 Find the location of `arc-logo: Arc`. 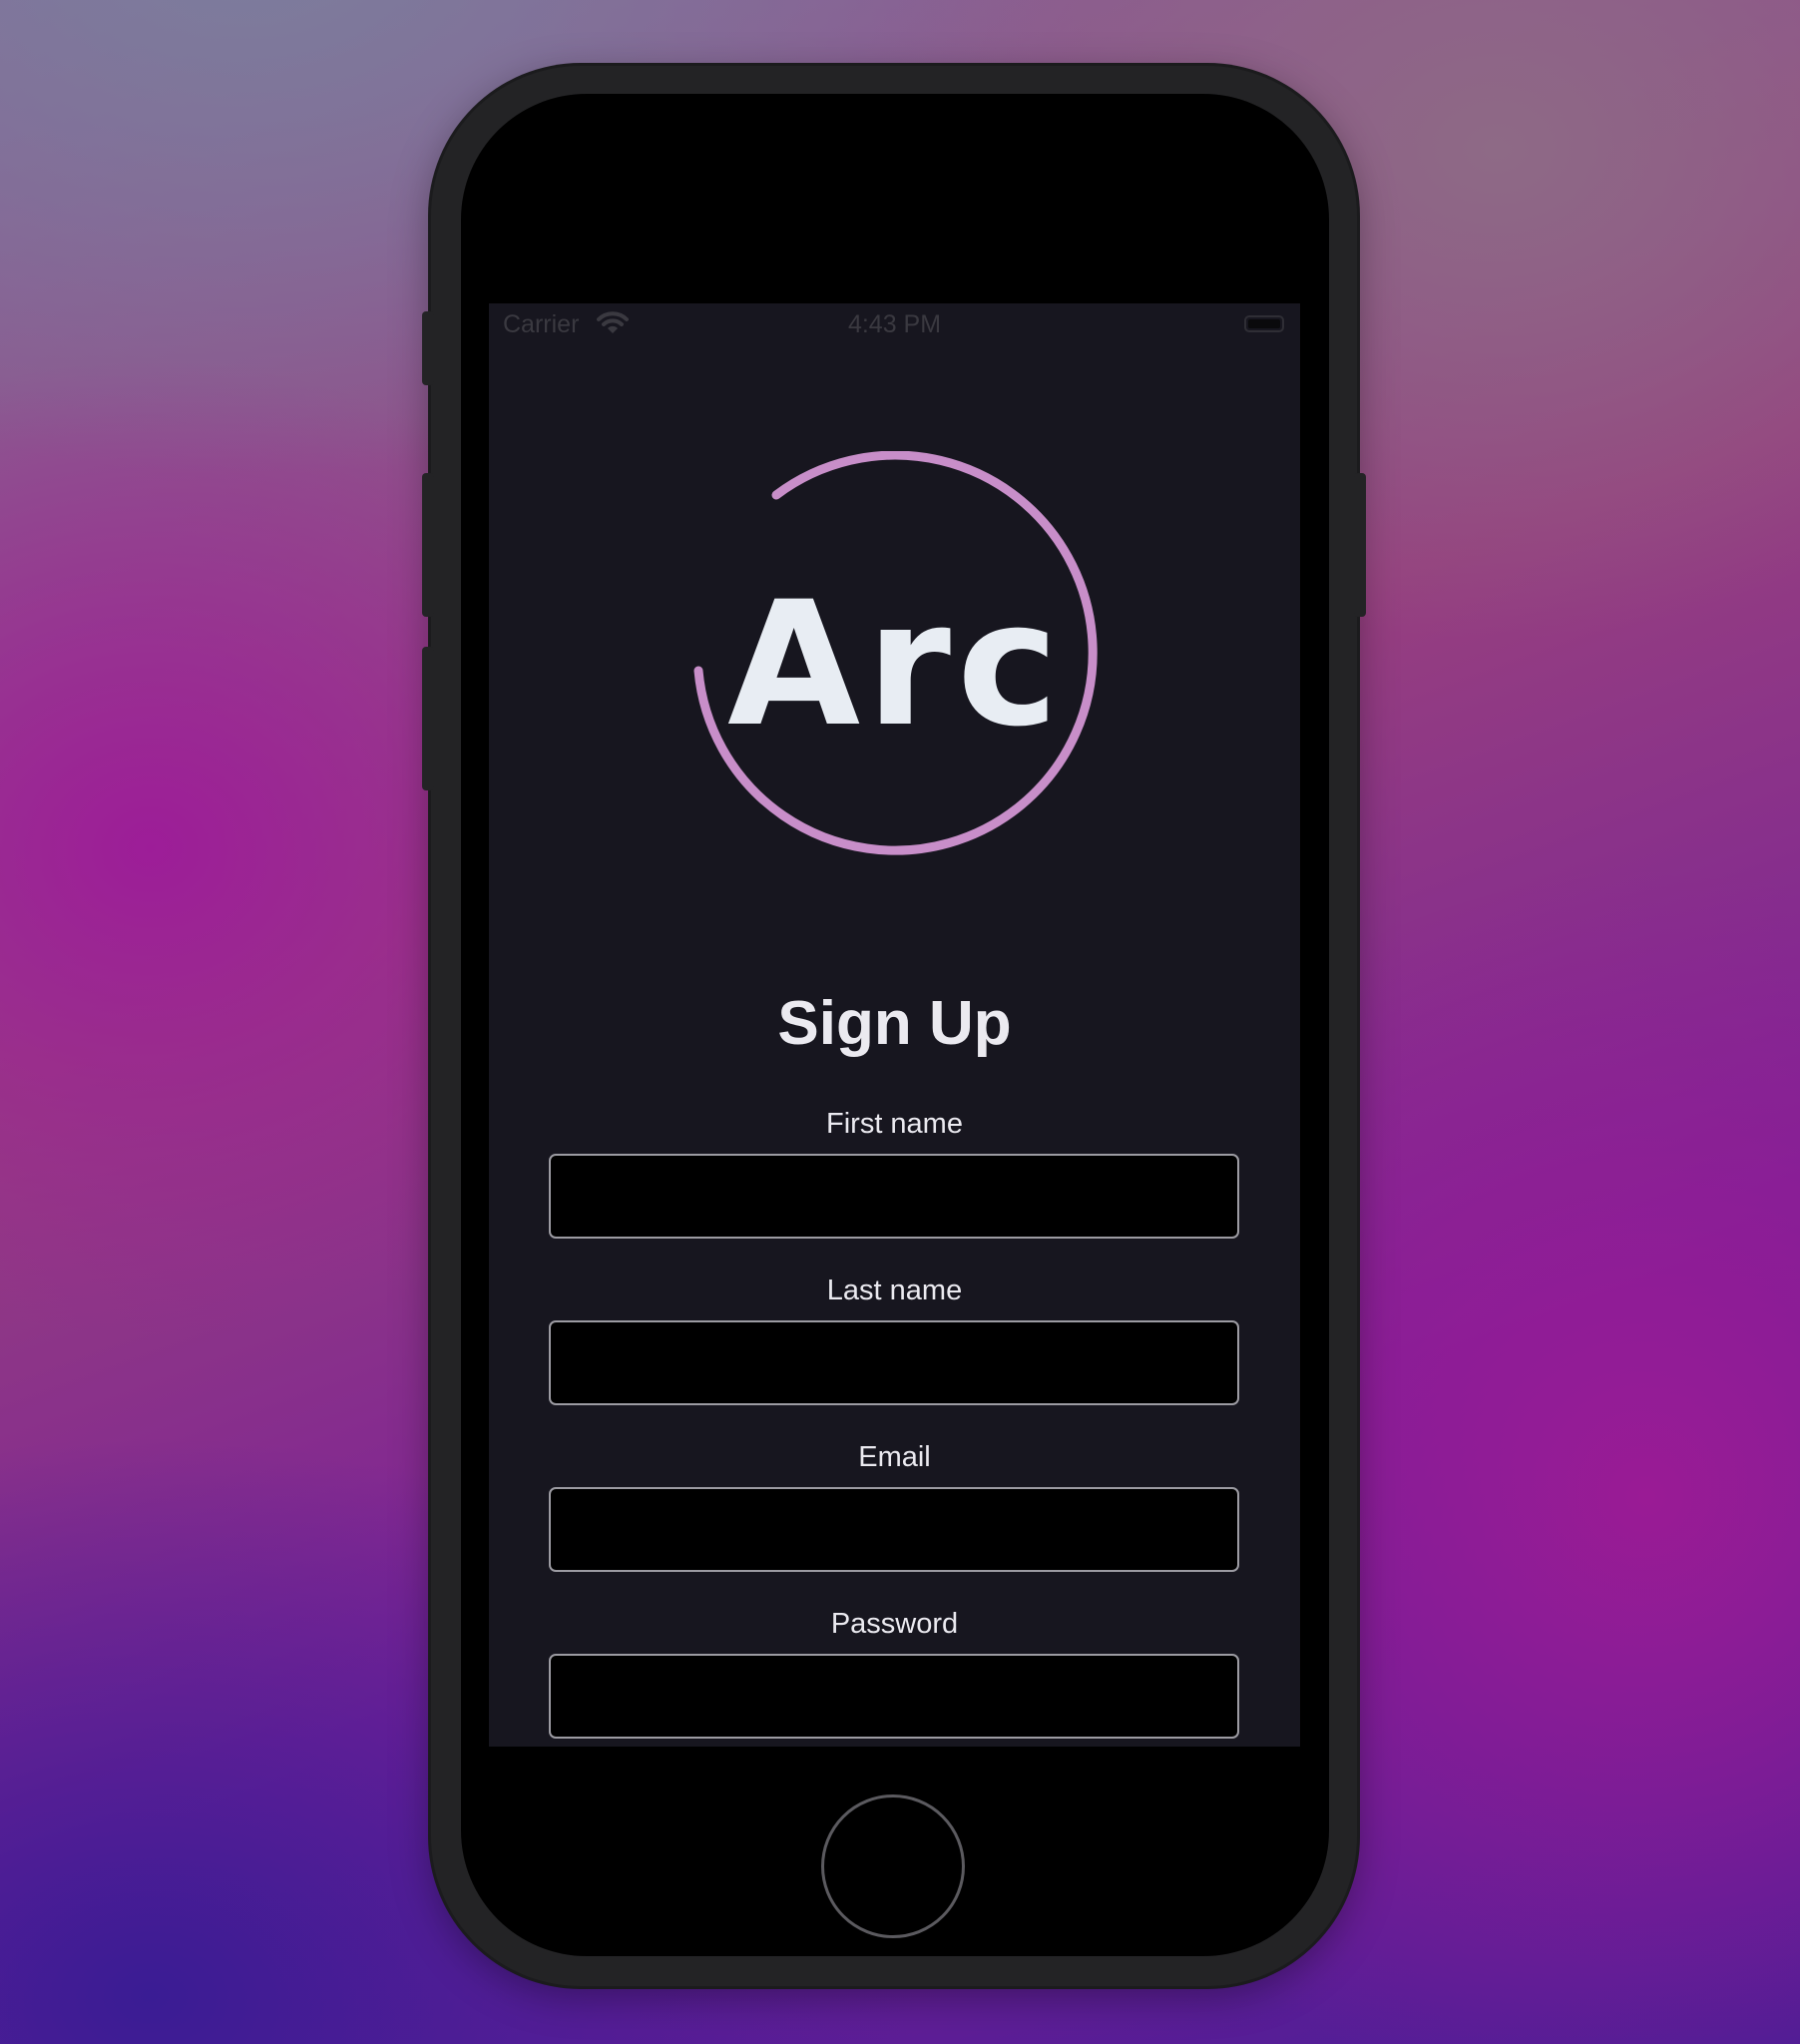

arc-logo: Arc is located at coordinates (896, 660).